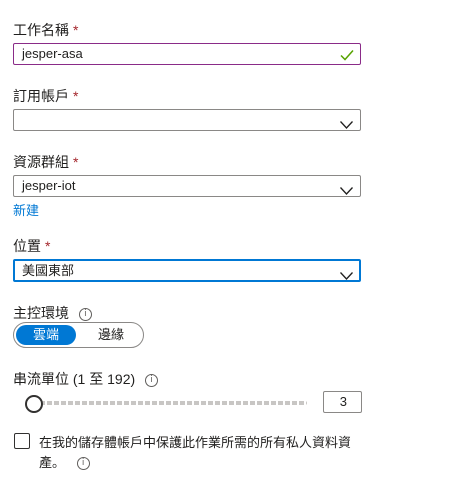  I want to click on resource-group-label: 資源群組 *, so click(46, 162).